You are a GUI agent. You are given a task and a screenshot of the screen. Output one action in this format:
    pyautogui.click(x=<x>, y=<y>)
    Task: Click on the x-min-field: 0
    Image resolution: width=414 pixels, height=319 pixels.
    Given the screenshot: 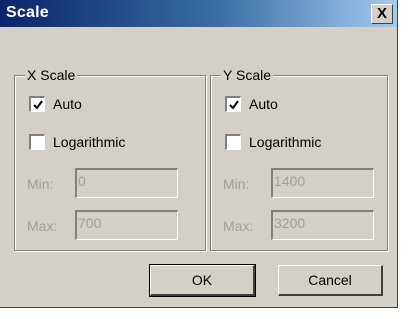 What is the action you would take?
    pyautogui.click(x=126, y=183)
    